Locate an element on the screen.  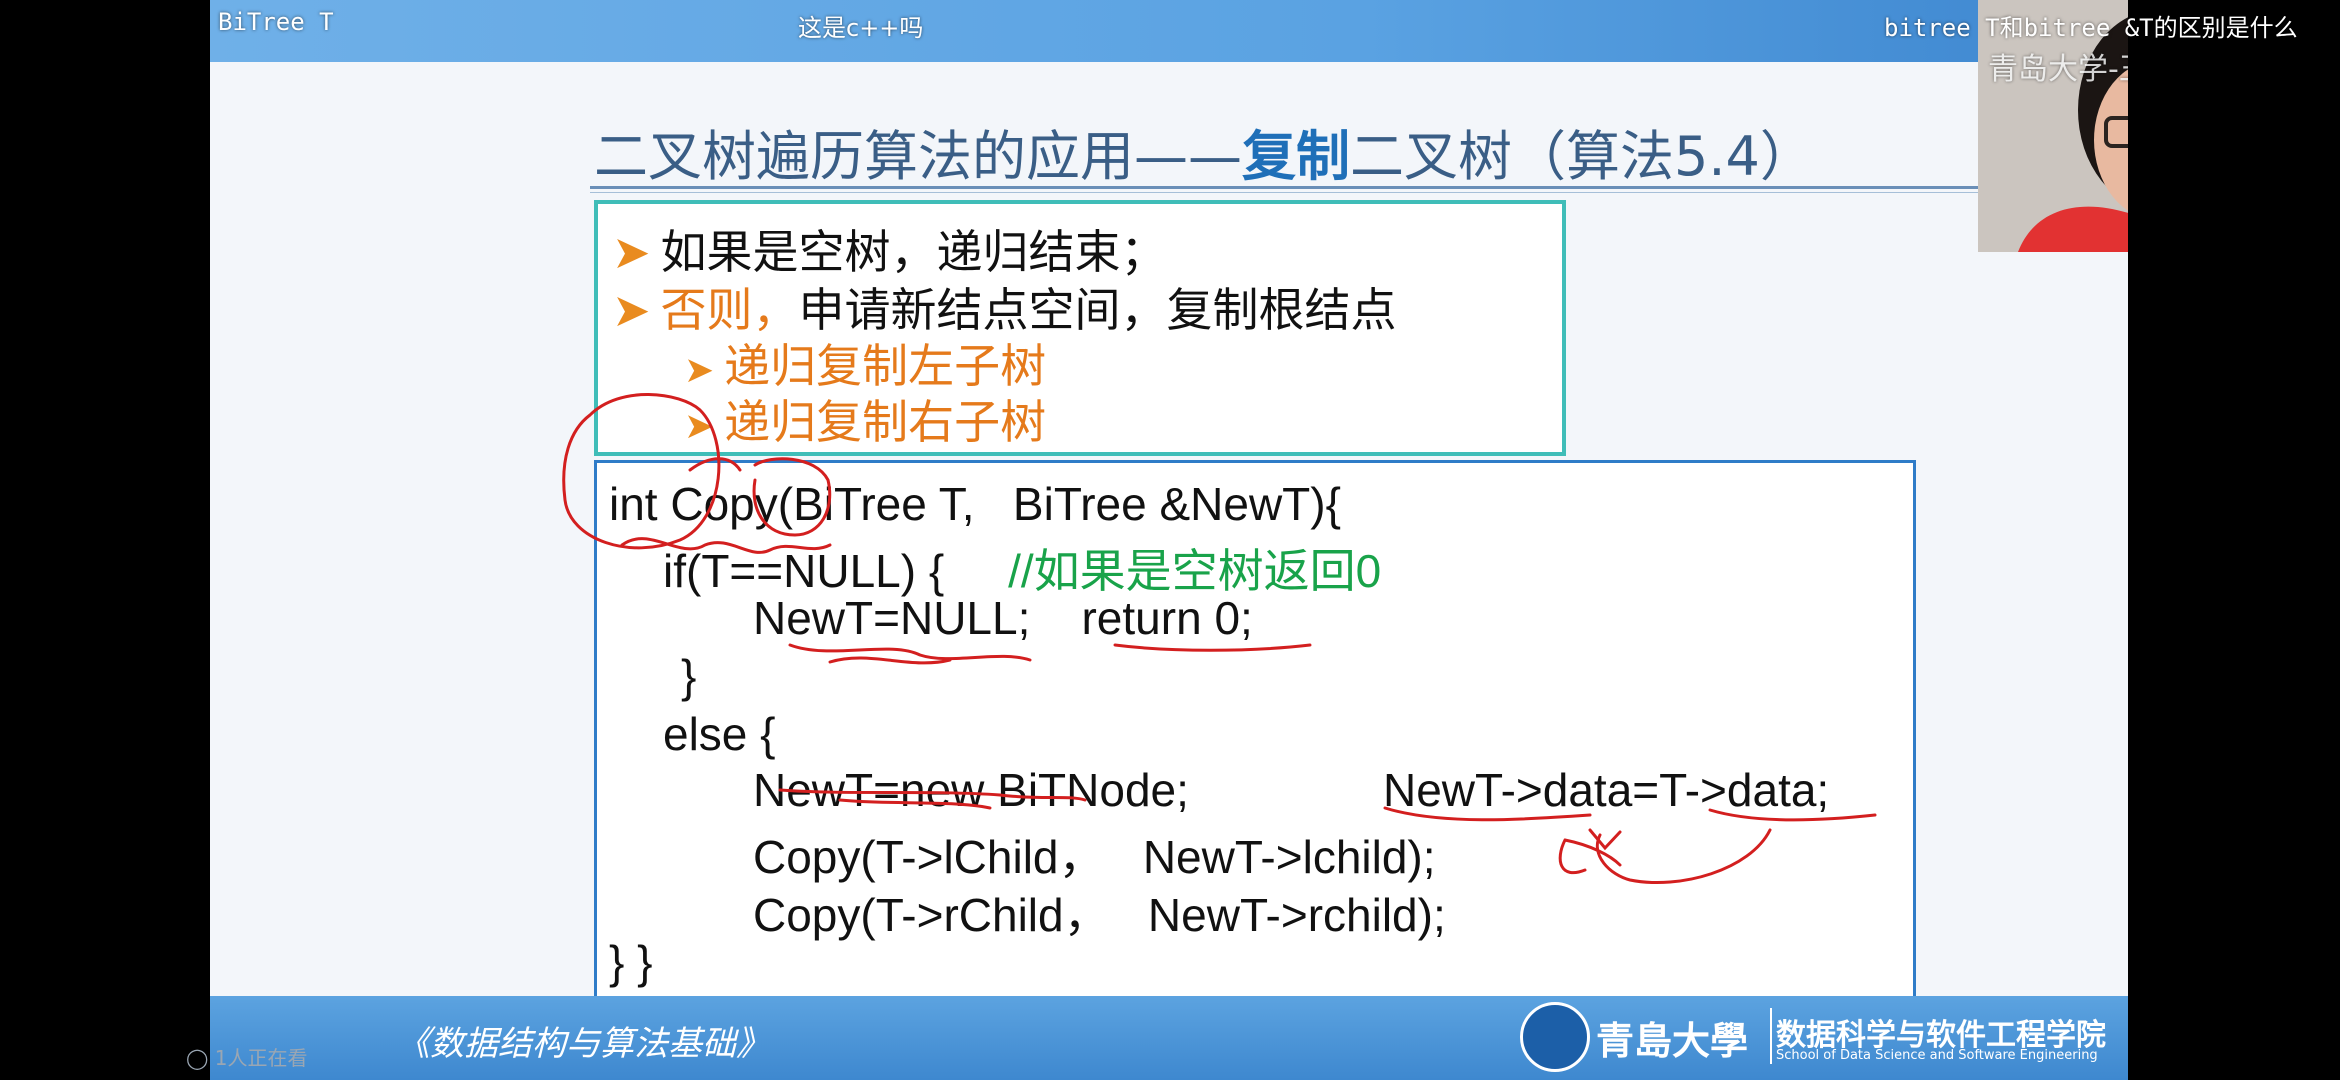
viewer-icon: ◯ is located at coordinates (197, 1058).